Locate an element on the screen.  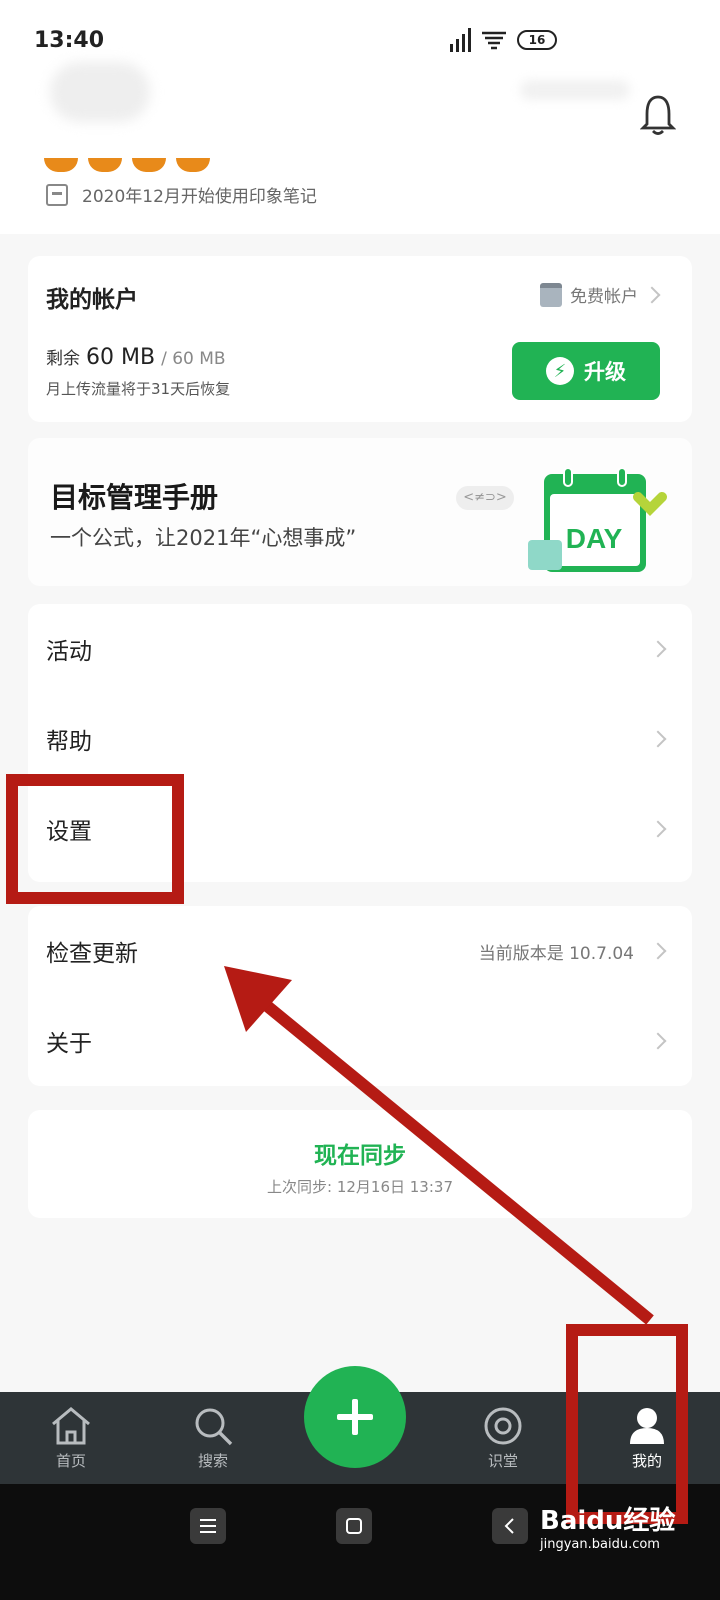
annotation-arrow is located at coordinates (439, 1145).